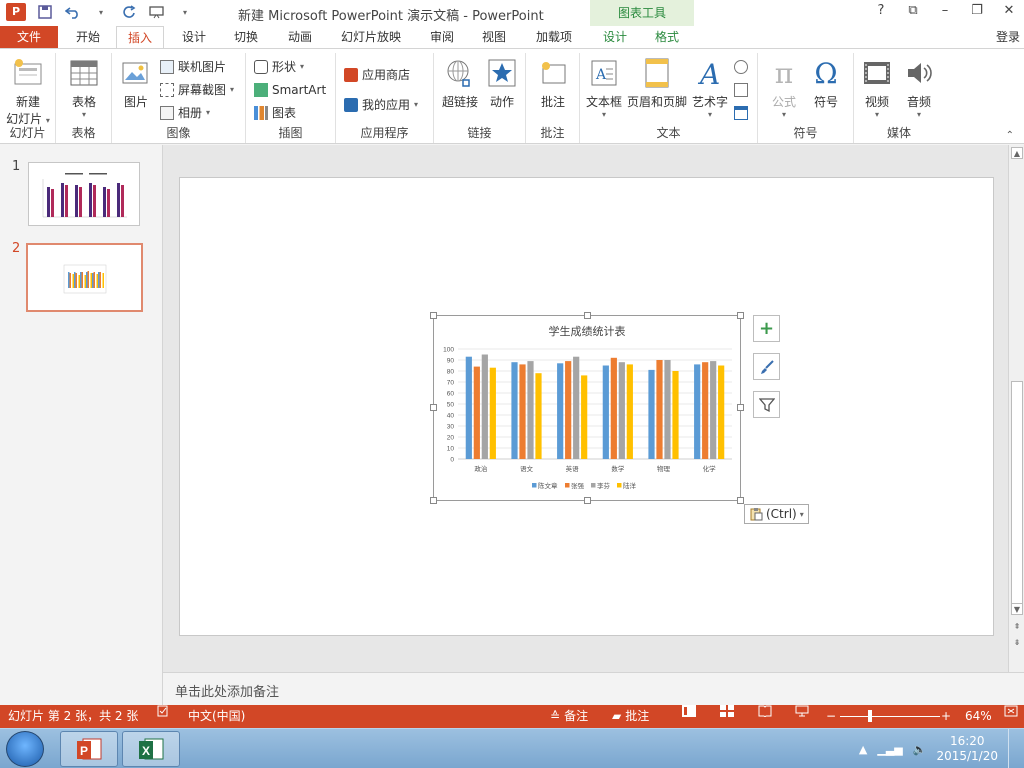  I want to click on wordart-button: A 艺术字 ▾, so click(710, 87).